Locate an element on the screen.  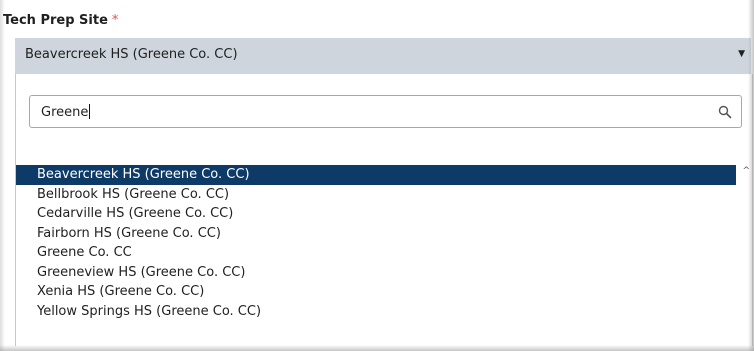
result-option: Beavercreek HS (Greene Co. CC) is located at coordinates (376, 175).